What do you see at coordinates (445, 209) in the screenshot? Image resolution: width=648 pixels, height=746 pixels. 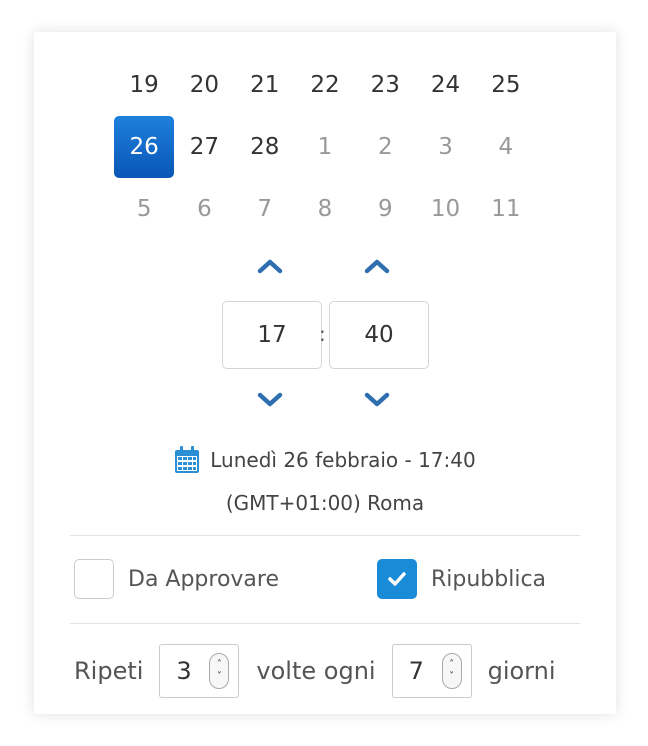 I see `calendar-day: 10` at bounding box center [445, 209].